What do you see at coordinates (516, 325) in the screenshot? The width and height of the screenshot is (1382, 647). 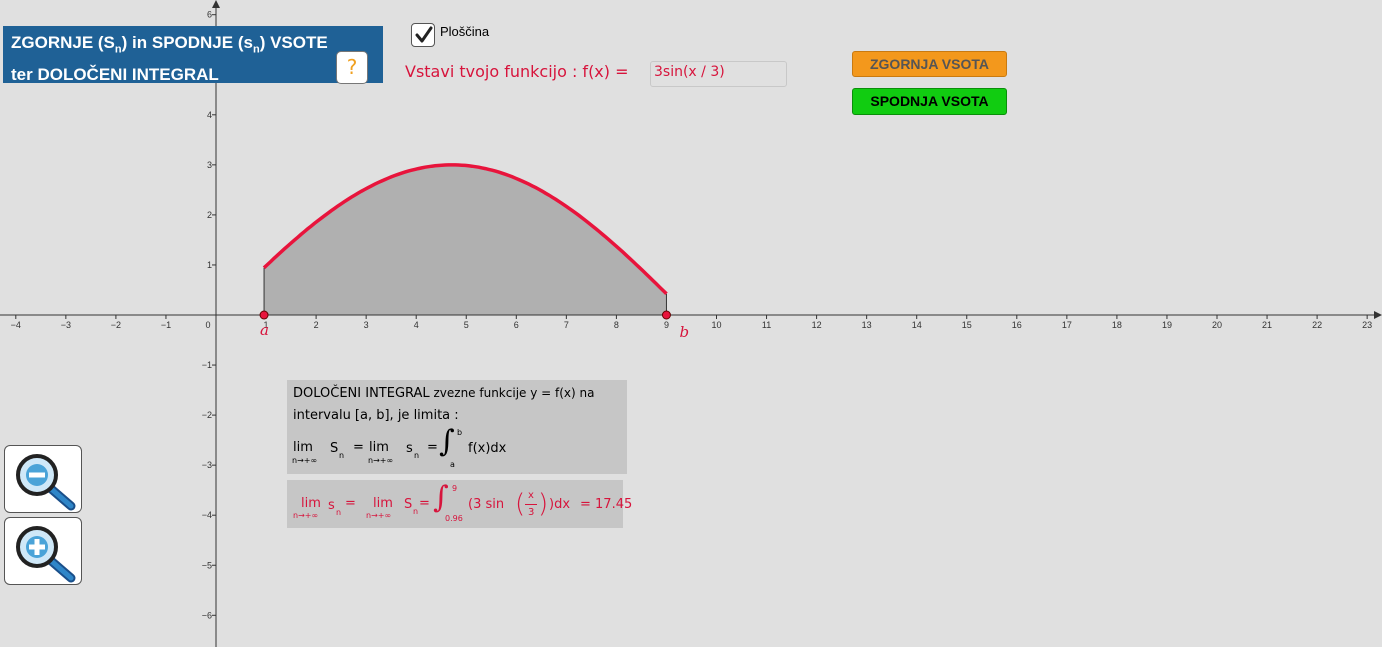 I see `x-tick-label: 6` at bounding box center [516, 325].